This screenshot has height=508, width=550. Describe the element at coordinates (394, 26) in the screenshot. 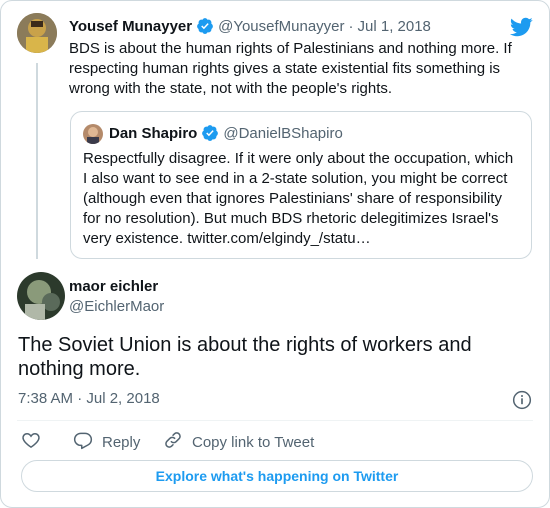

I see `parent-tweet-date: Jul 1, 2018` at that location.